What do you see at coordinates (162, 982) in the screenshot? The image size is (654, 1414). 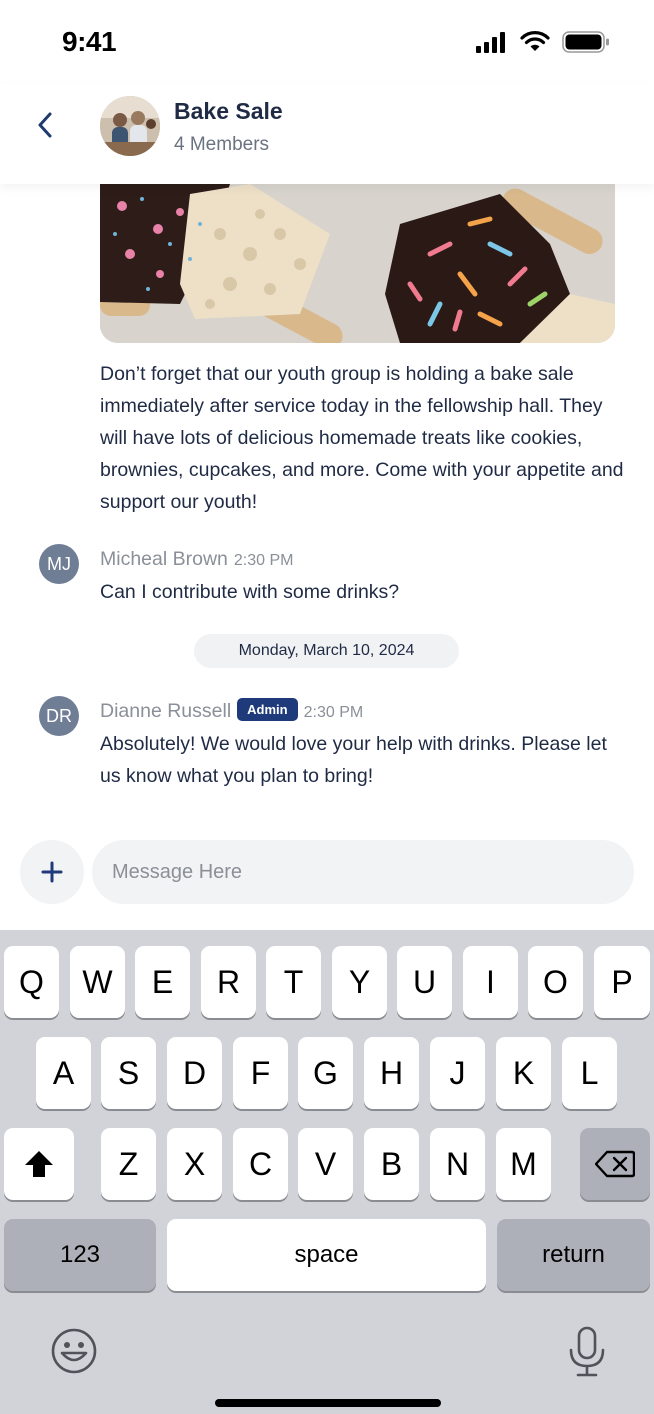 I see `key-e: E` at bounding box center [162, 982].